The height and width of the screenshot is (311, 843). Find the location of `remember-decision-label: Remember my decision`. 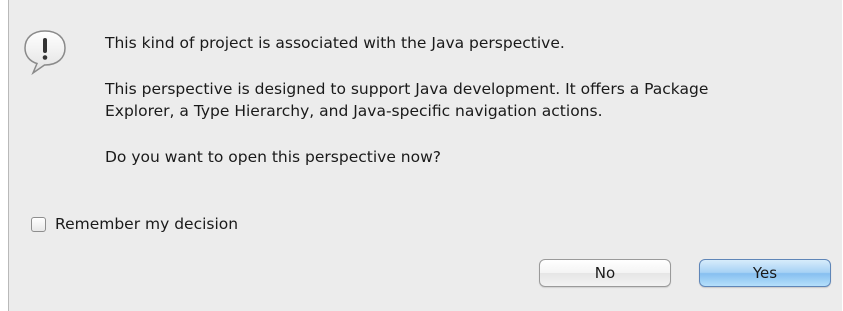

remember-decision-label: Remember my decision is located at coordinates (146, 224).